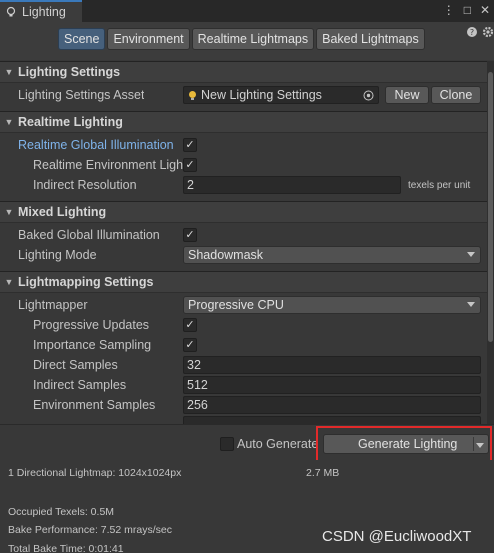  I want to click on field-label: Indirect Samples, so click(80, 385).